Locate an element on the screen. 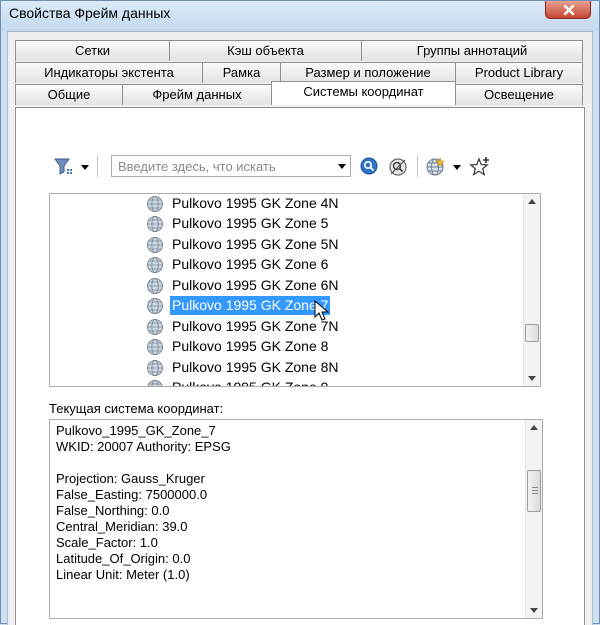 This screenshot has width=600, height=625. title-bar: Свойства Фрейм данных is located at coordinates (300, 16).